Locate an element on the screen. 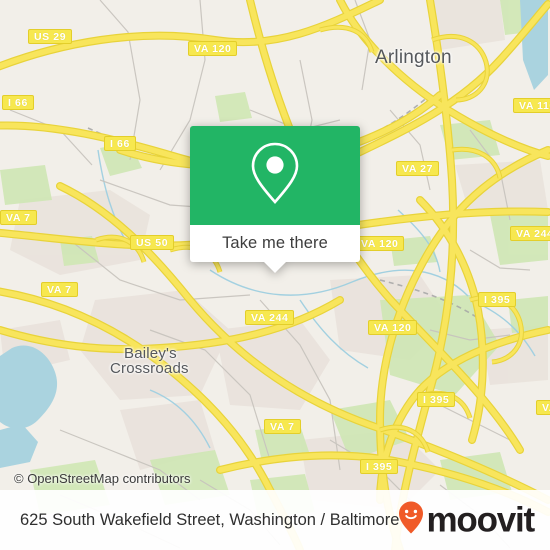 The image size is (550, 550). road-shield-i66-2: I 66 is located at coordinates (120, 143).